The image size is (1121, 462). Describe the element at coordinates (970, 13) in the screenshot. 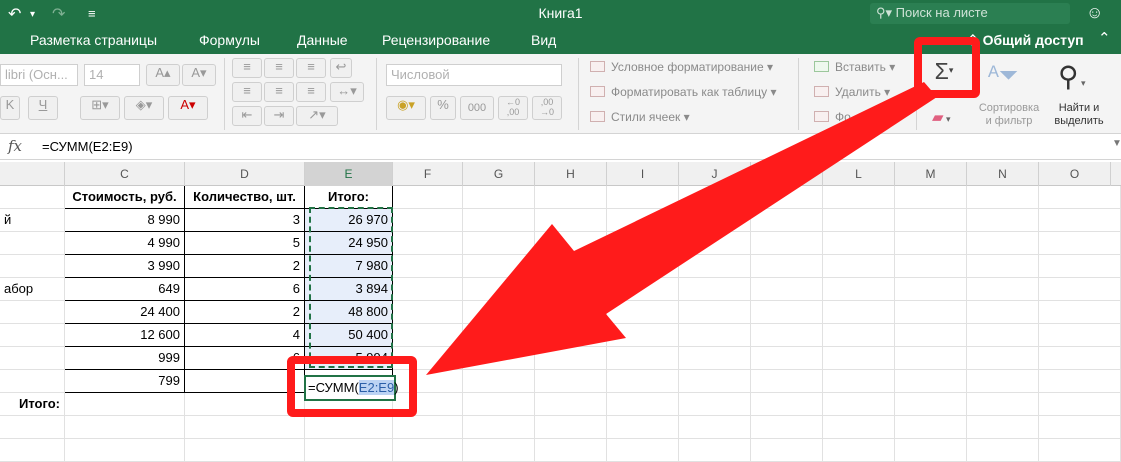

I see `search-input: ⚲▾ Поиск на листе` at that location.